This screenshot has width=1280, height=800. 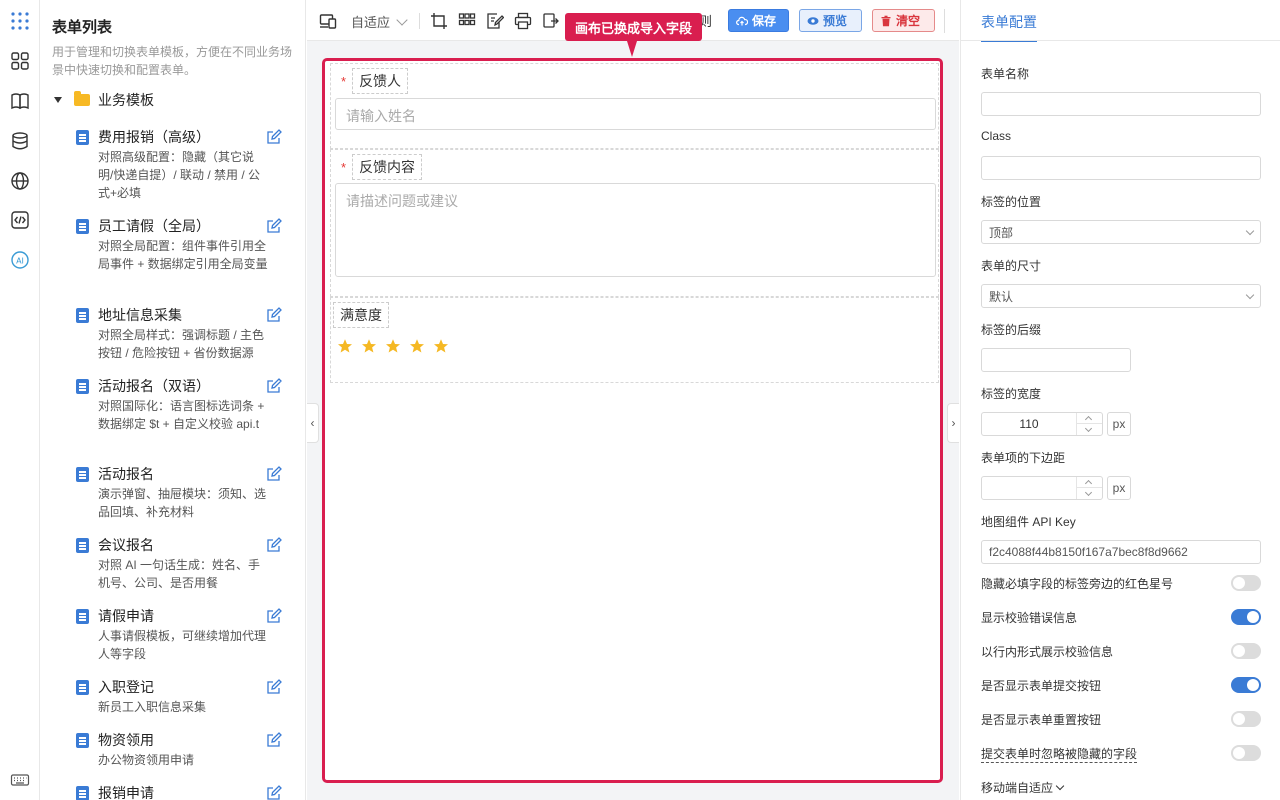 What do you see at coordinates (20, 181) in the screenshot?
I see `globe-icon` at bounding box center [20, 181].